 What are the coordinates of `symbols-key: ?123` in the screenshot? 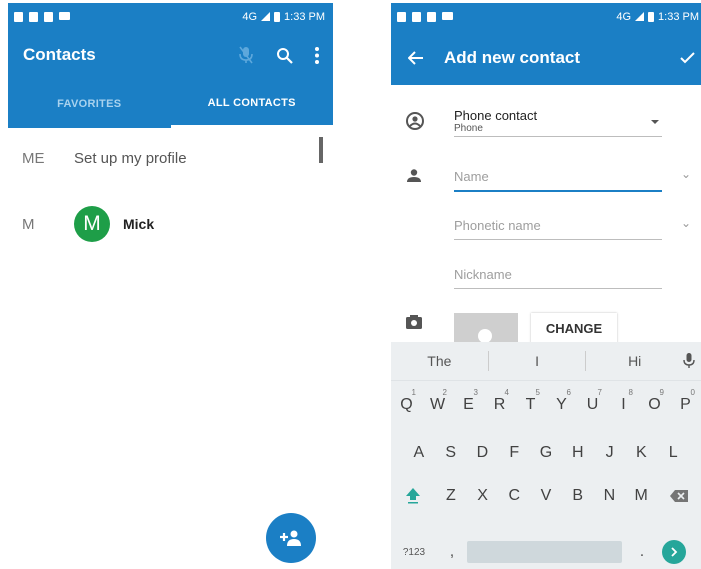 It's located at (414, 552).